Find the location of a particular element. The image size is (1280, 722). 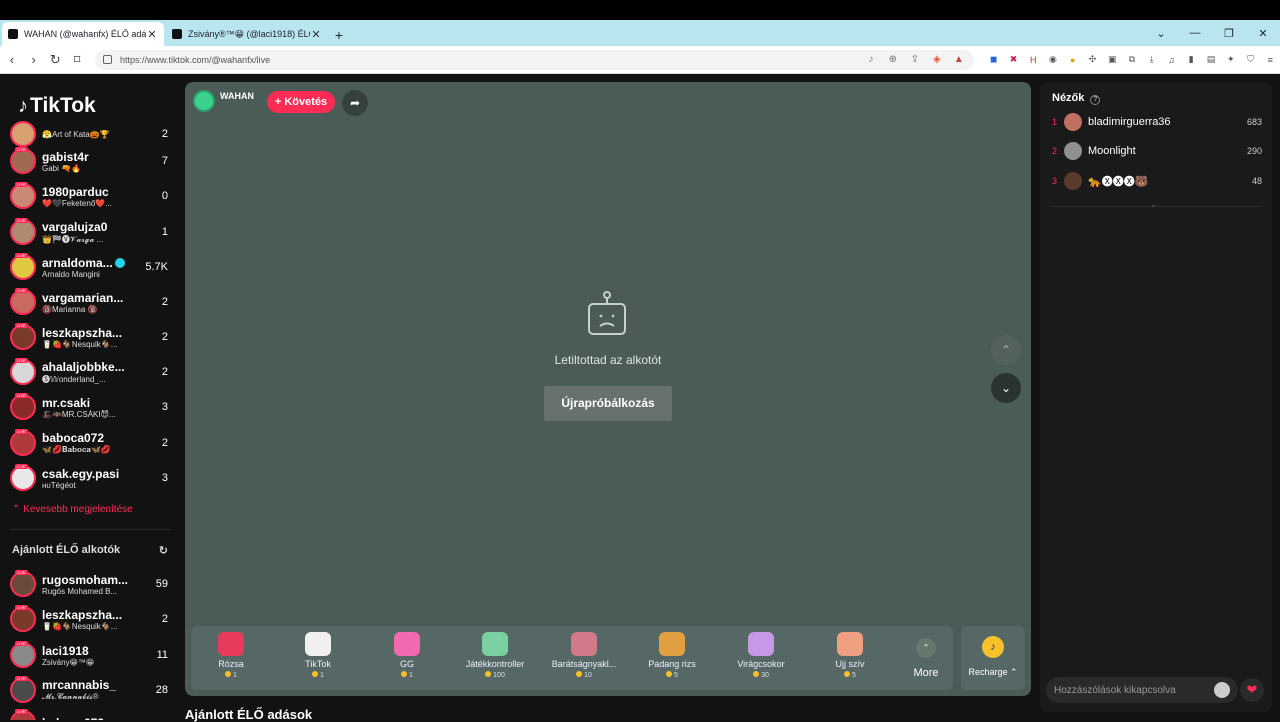

gift-item: Ujj szív 5 is located at coordinates (850, 655).